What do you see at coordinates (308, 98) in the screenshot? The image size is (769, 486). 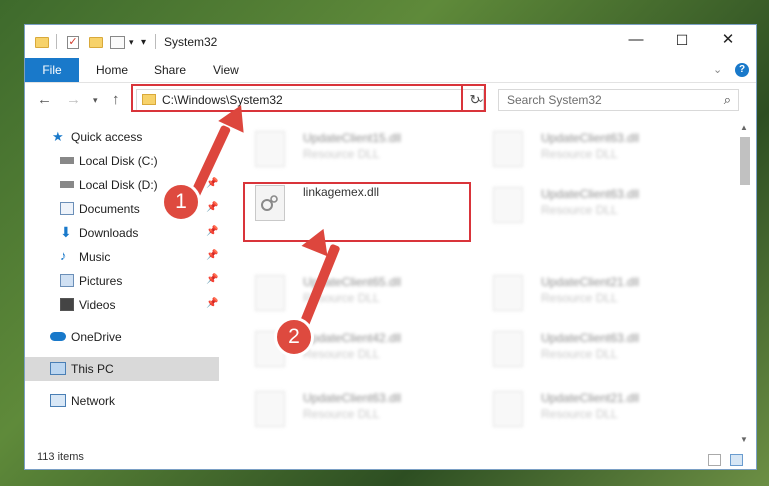 I see `address-bar-highlight` at bounding box center [308, 98].